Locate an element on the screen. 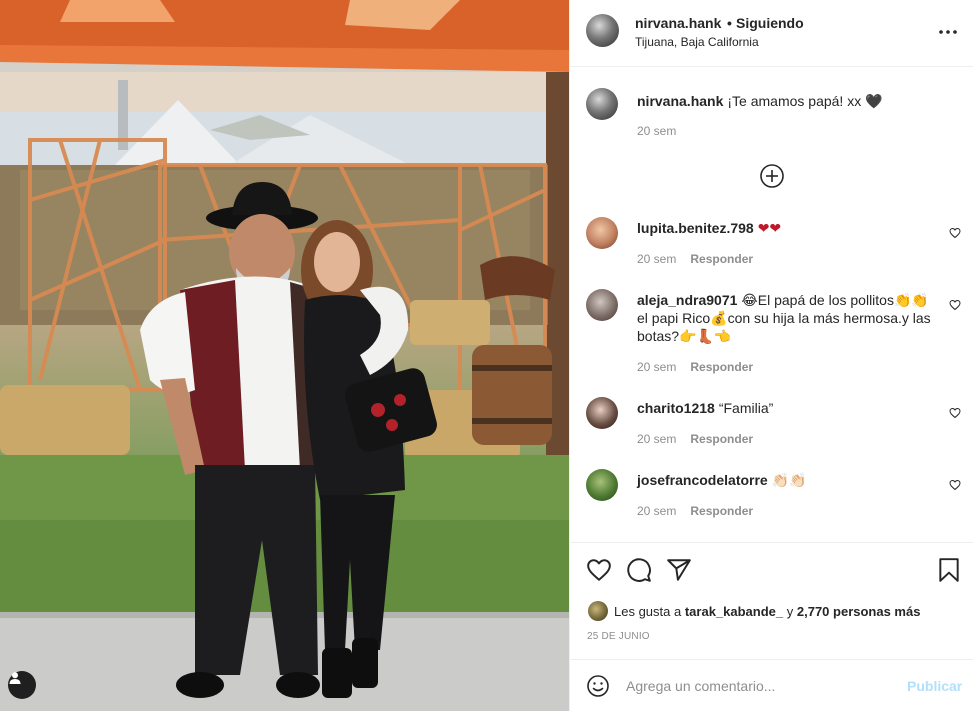 Image resolution: width=973 pixels, height=711 pixels. comment-author: aleja_ndra9071 is located at coordinates (687, 300).